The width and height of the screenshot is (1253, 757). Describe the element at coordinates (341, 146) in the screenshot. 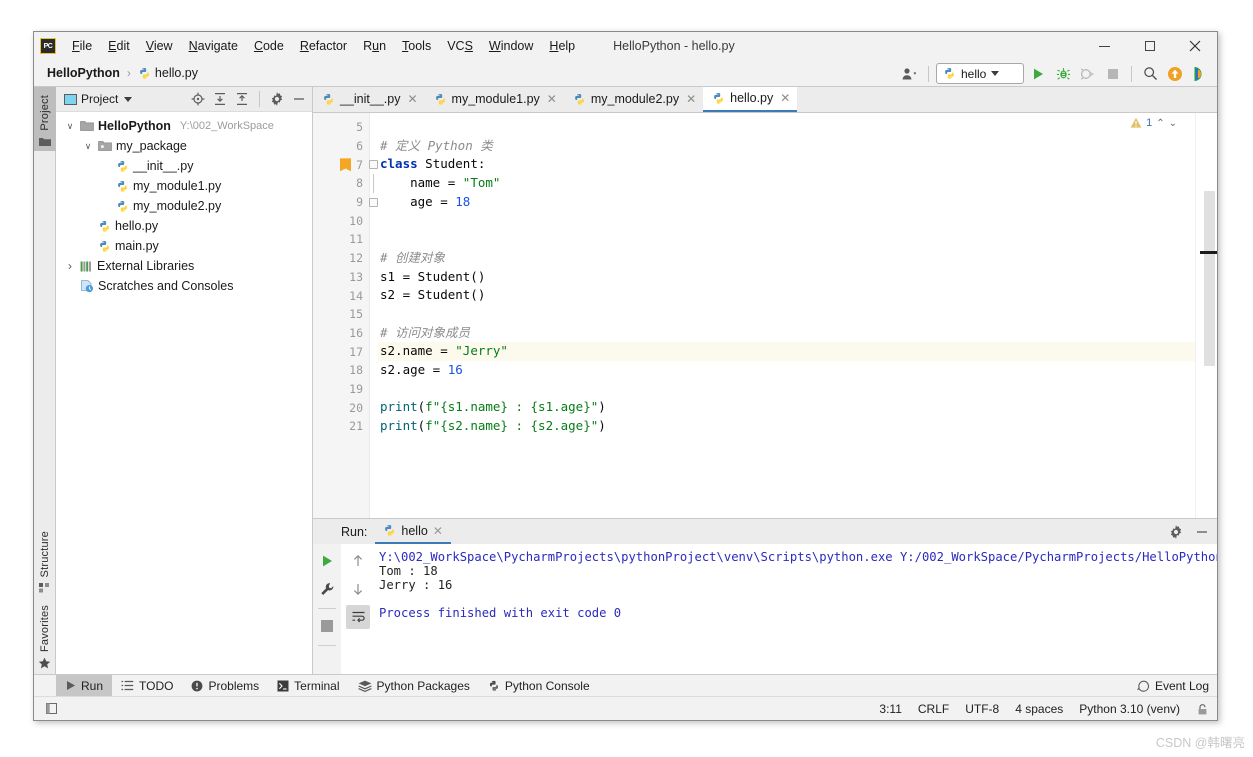

I see `line-number: 6` at that location.